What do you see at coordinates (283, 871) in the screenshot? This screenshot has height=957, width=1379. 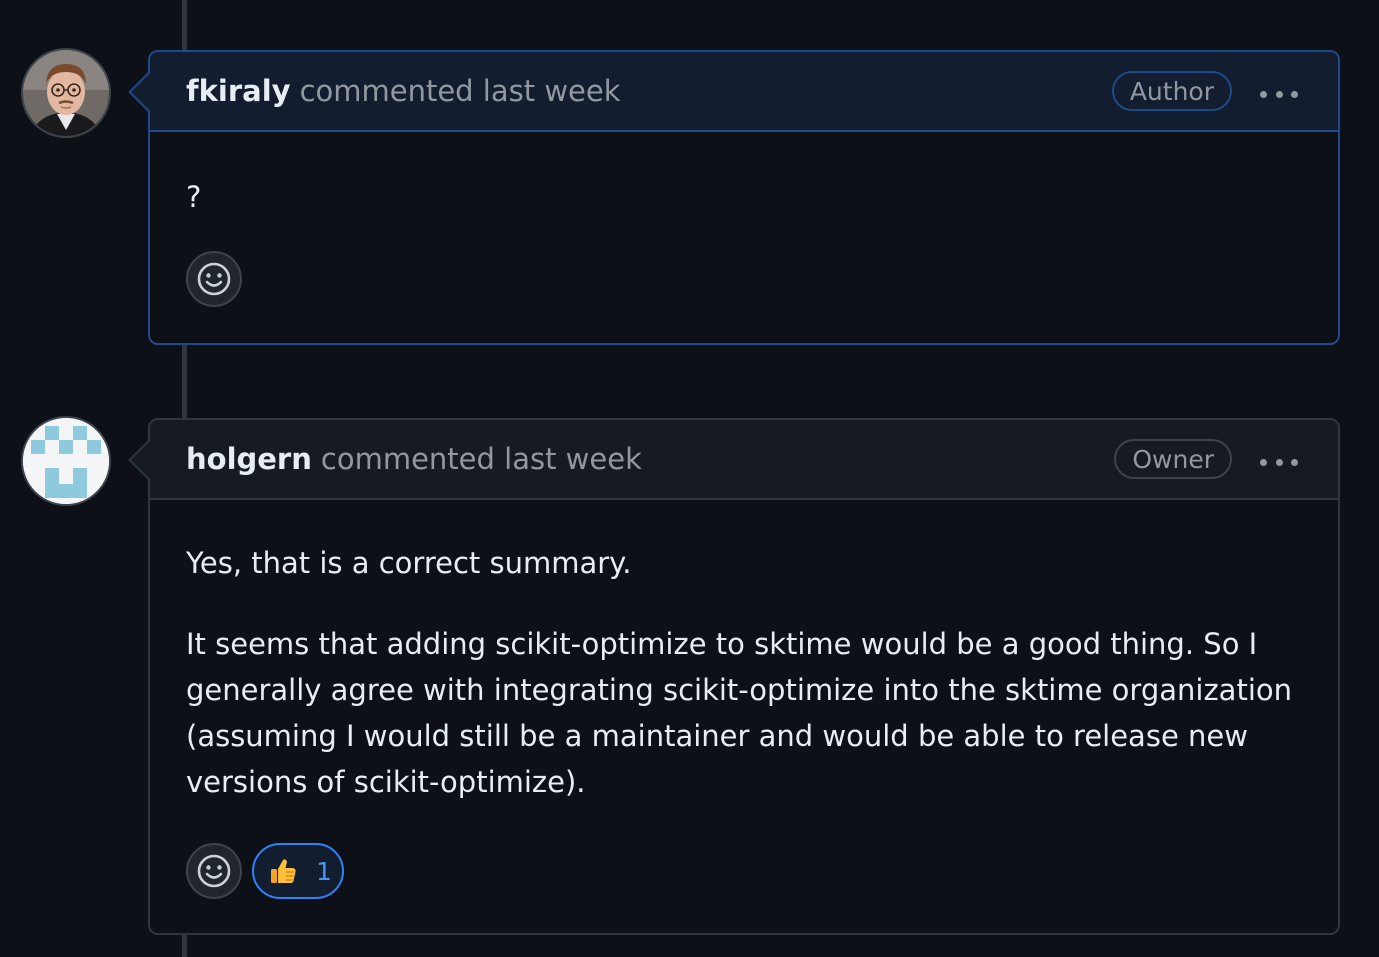 I see `thumbs-up-icon` at bounding box center [283, 871].